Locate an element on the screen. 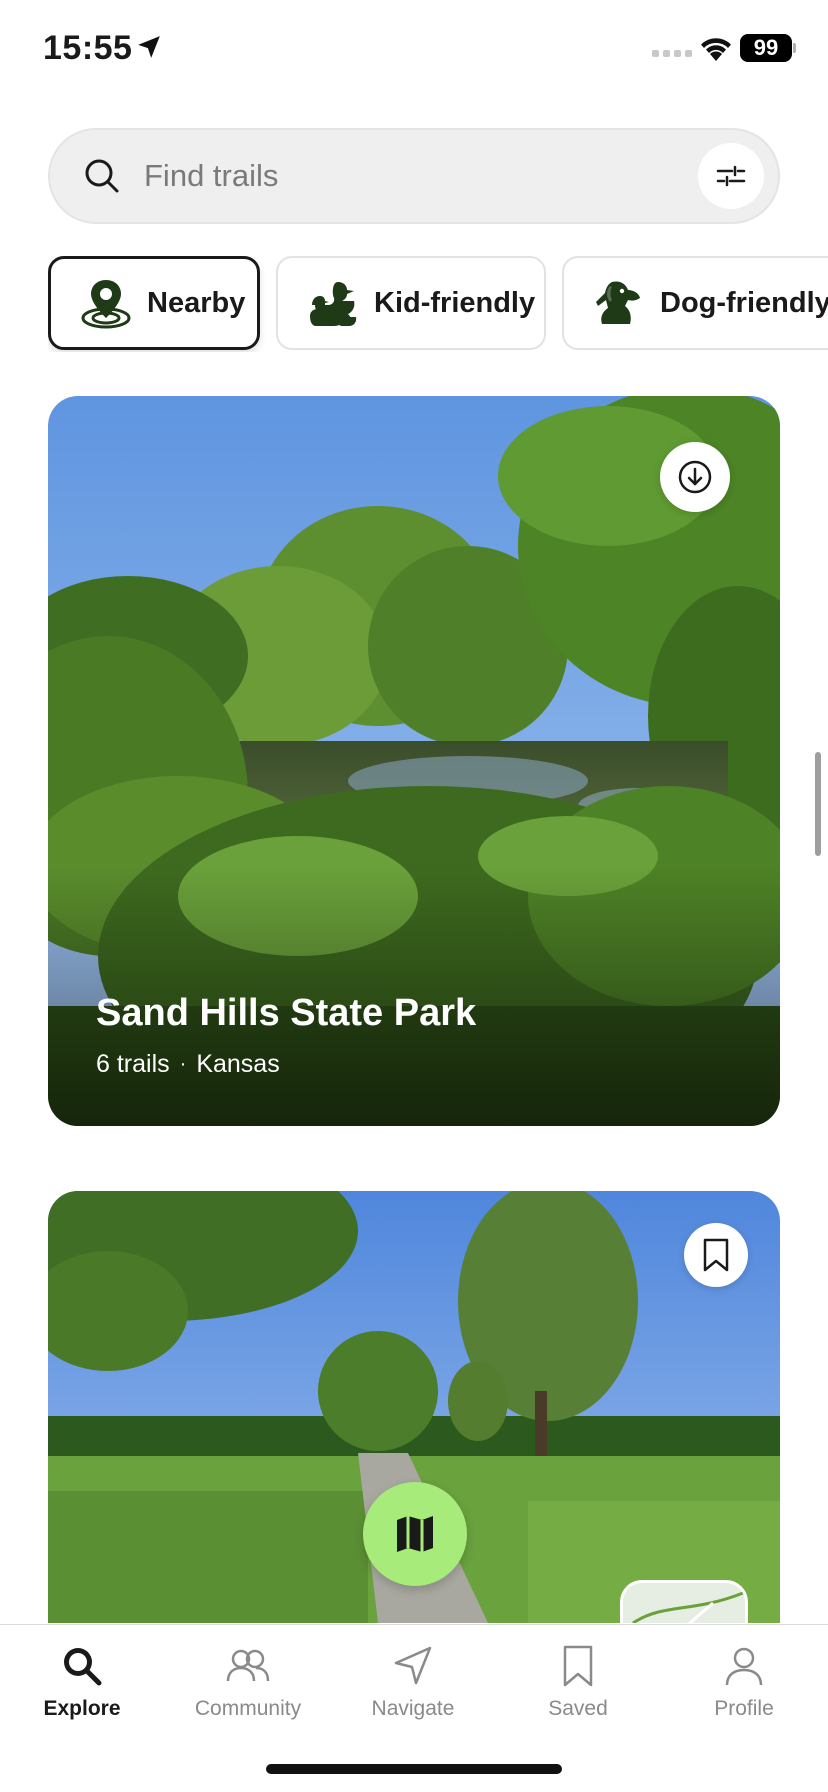 Image resolution: width=828 pixels, height=1792 pixels. map-icon is located at coordinates (415, 1534).